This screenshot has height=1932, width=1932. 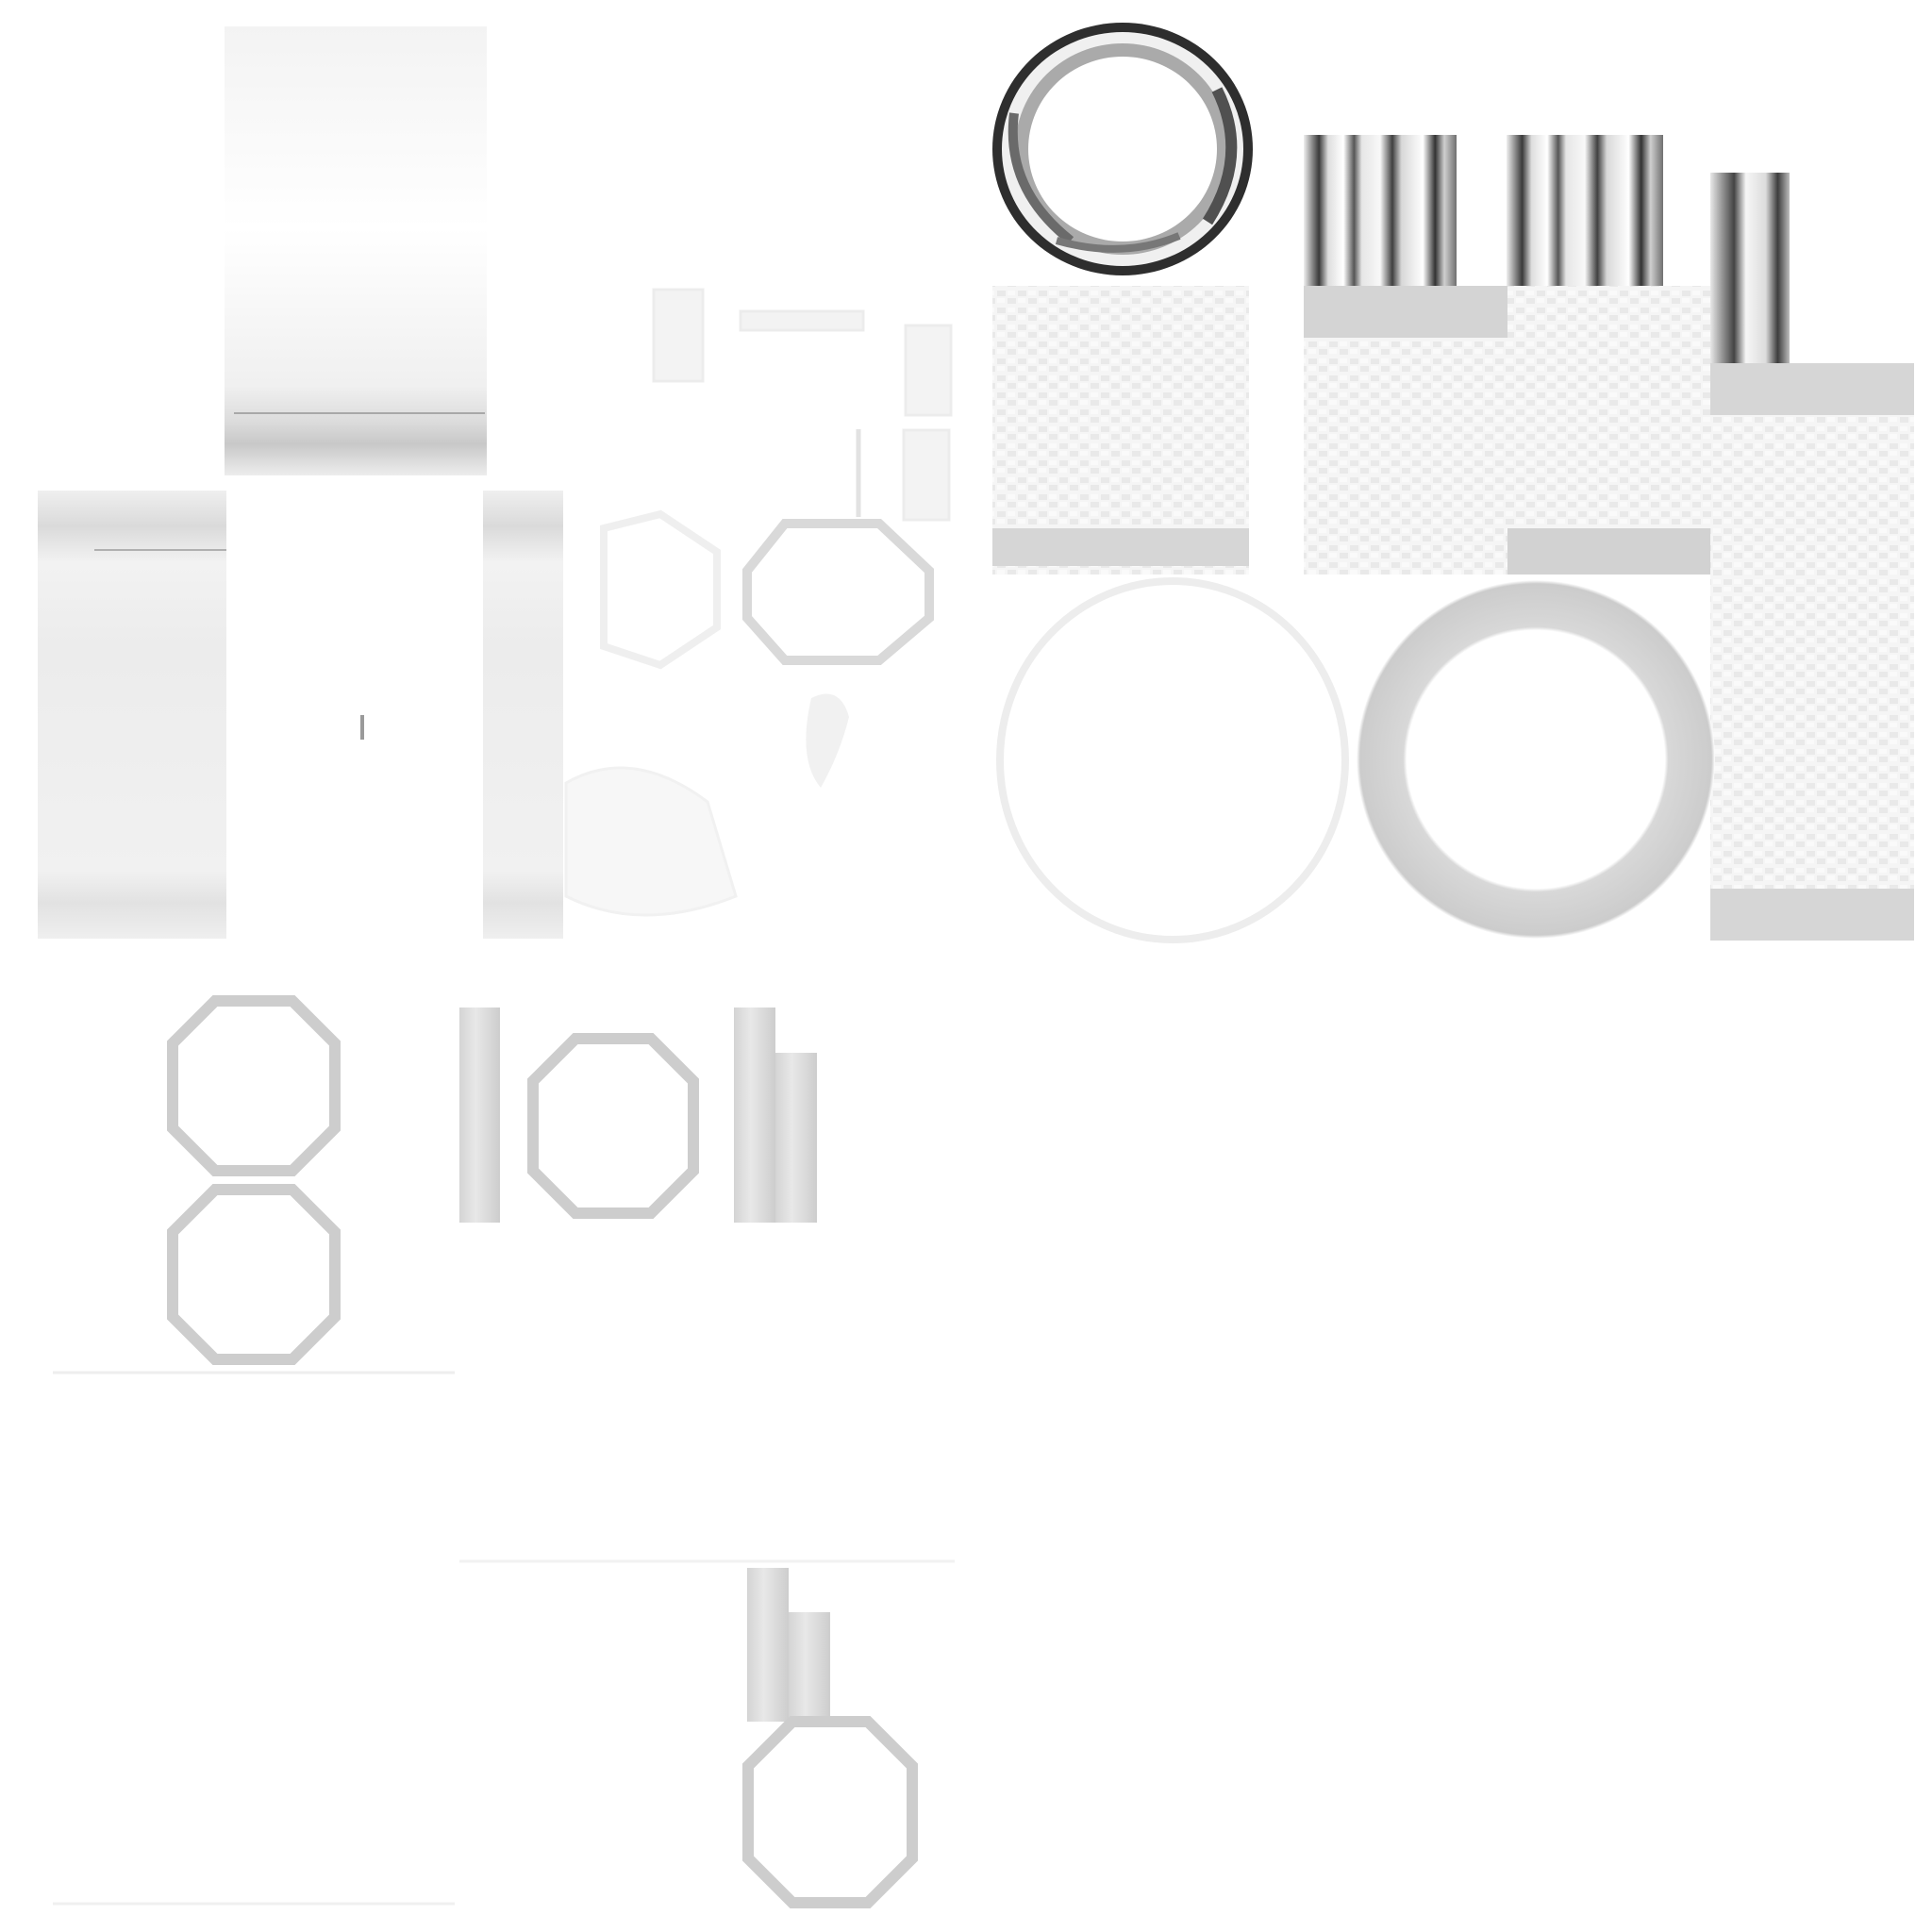 What do you see at coordinates (613, 1126) in the screenshot?
I see `octagon-mid` at bounding box center [613, 1126].